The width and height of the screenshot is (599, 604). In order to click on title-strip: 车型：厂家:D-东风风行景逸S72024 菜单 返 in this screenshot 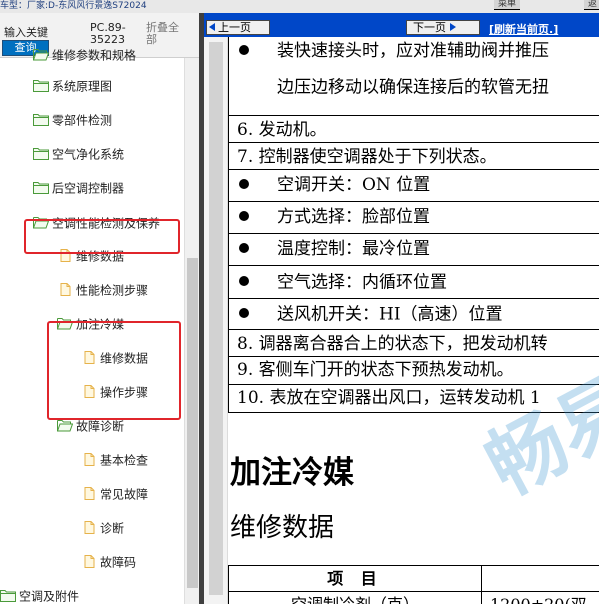, I will do `click(299, 6)`.